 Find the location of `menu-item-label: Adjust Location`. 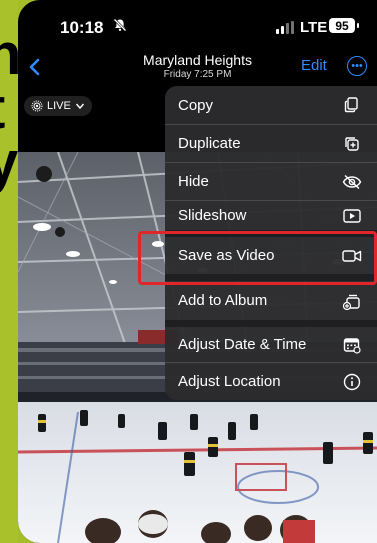

menu-item-label: Adjust Location is located at coordinates (229, 381).